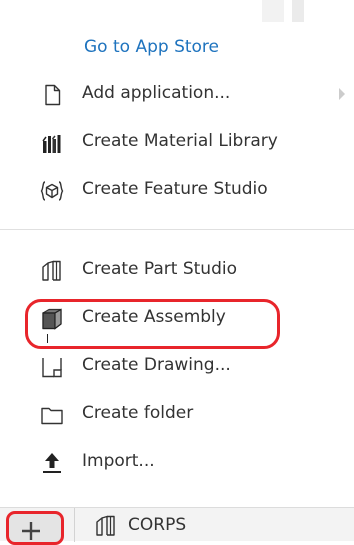 This screenshot has height=545, width=354. Describe the element at coordinates (53, 95) in the screenshot. I see `document-icon` at that location.